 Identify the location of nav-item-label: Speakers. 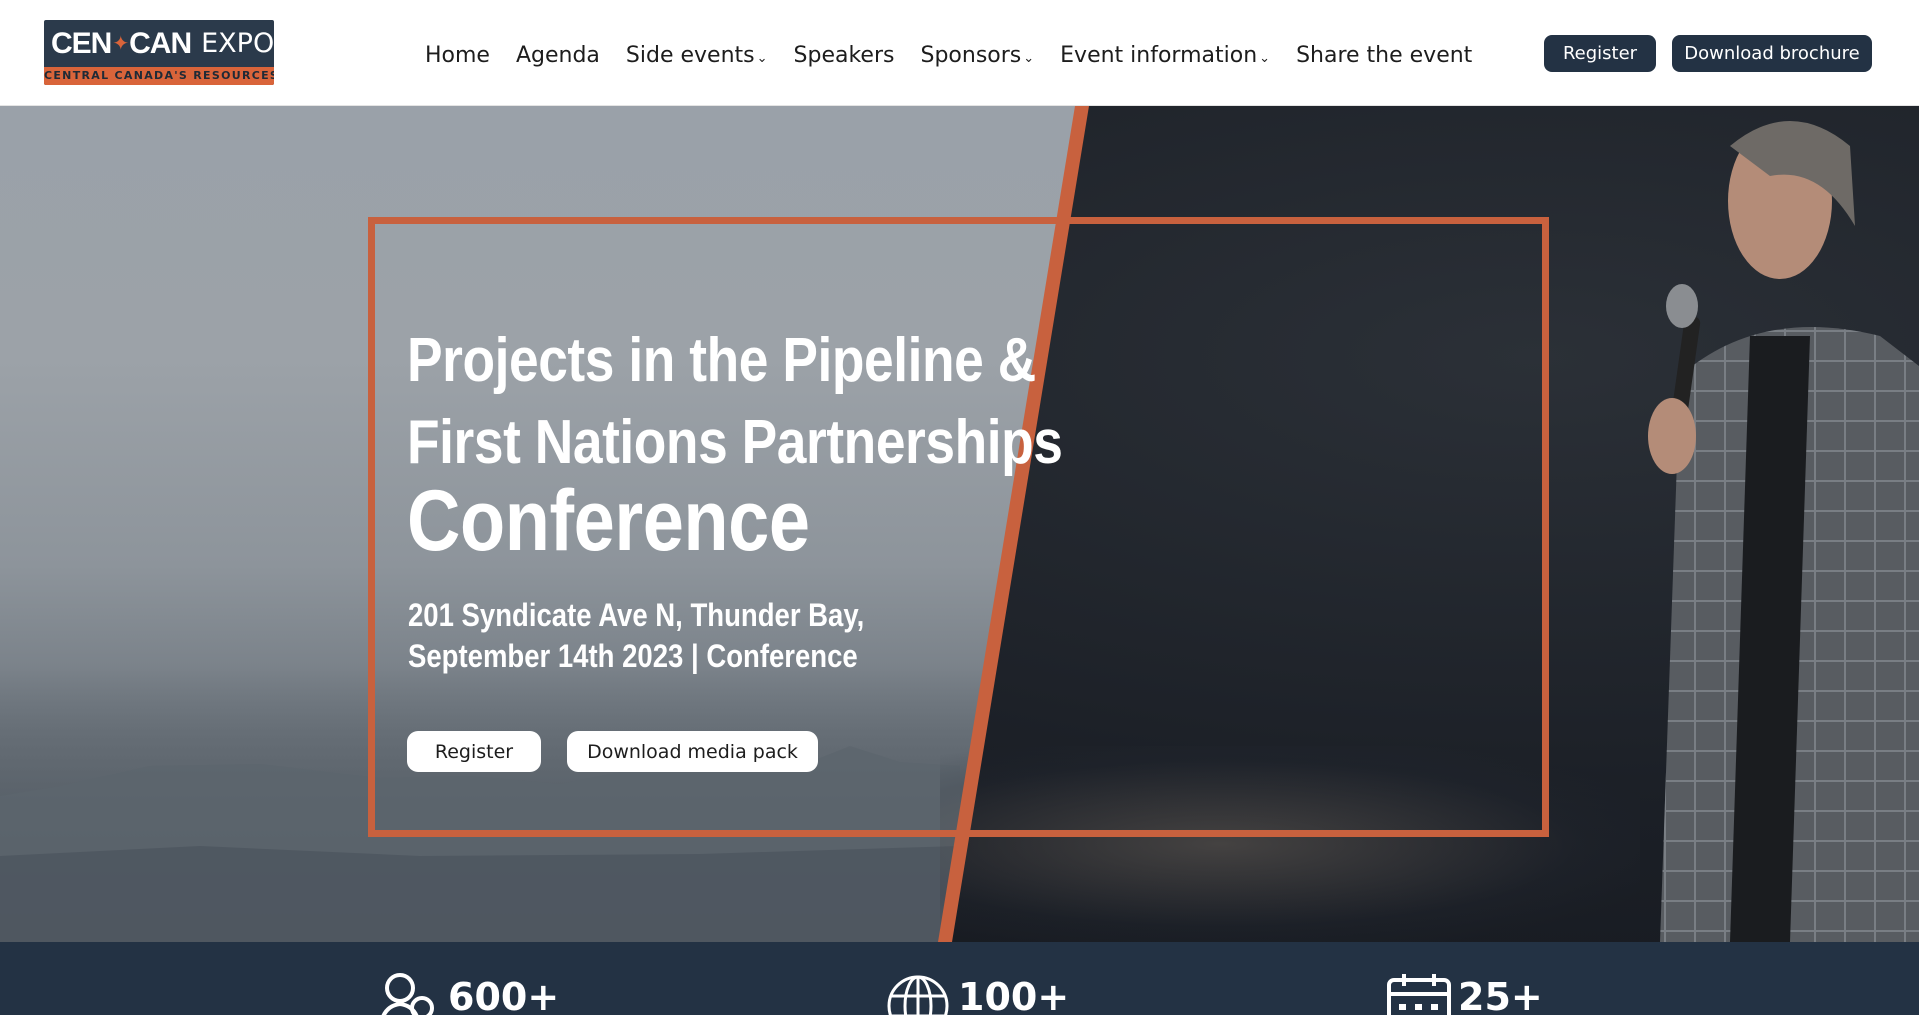
(844, 55).